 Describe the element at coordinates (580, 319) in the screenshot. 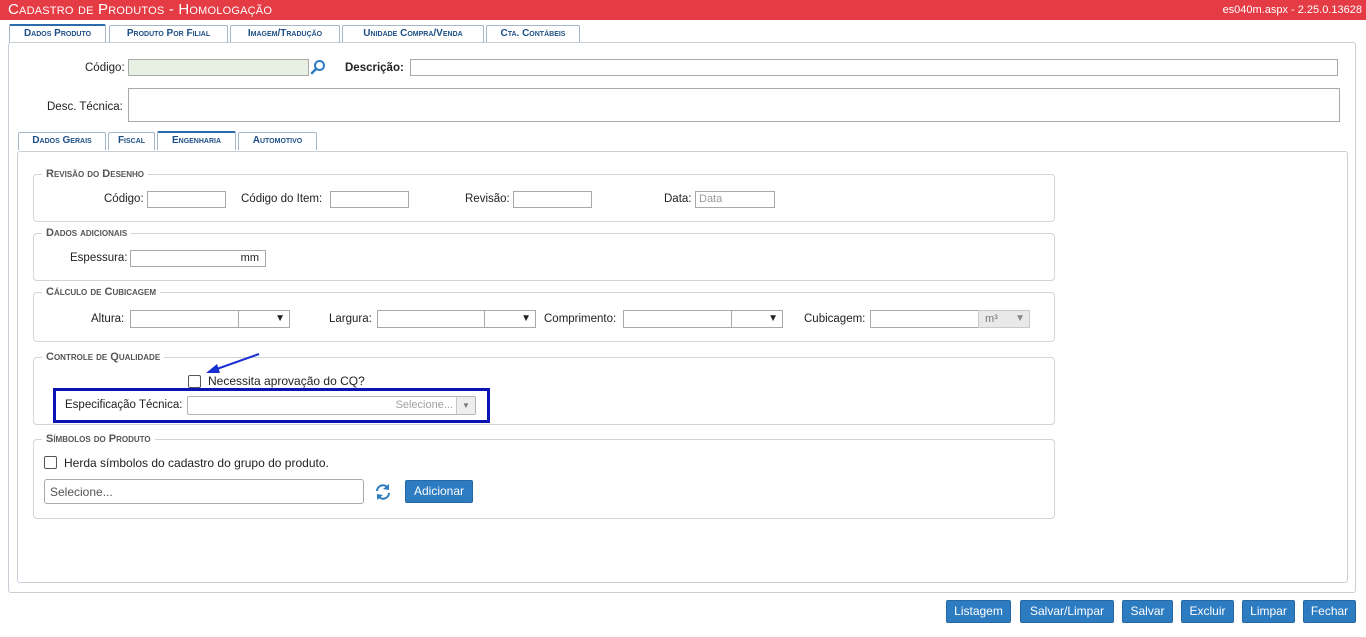

I see `comprimento-label: Comprimento:` at that location.